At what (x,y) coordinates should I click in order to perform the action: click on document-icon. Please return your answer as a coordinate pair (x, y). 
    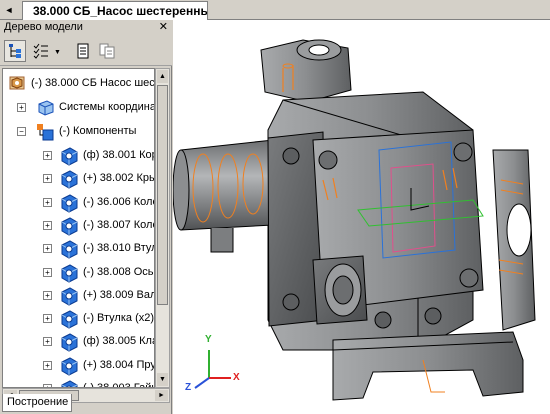
    Looking at the image, I should click on (83, 51).